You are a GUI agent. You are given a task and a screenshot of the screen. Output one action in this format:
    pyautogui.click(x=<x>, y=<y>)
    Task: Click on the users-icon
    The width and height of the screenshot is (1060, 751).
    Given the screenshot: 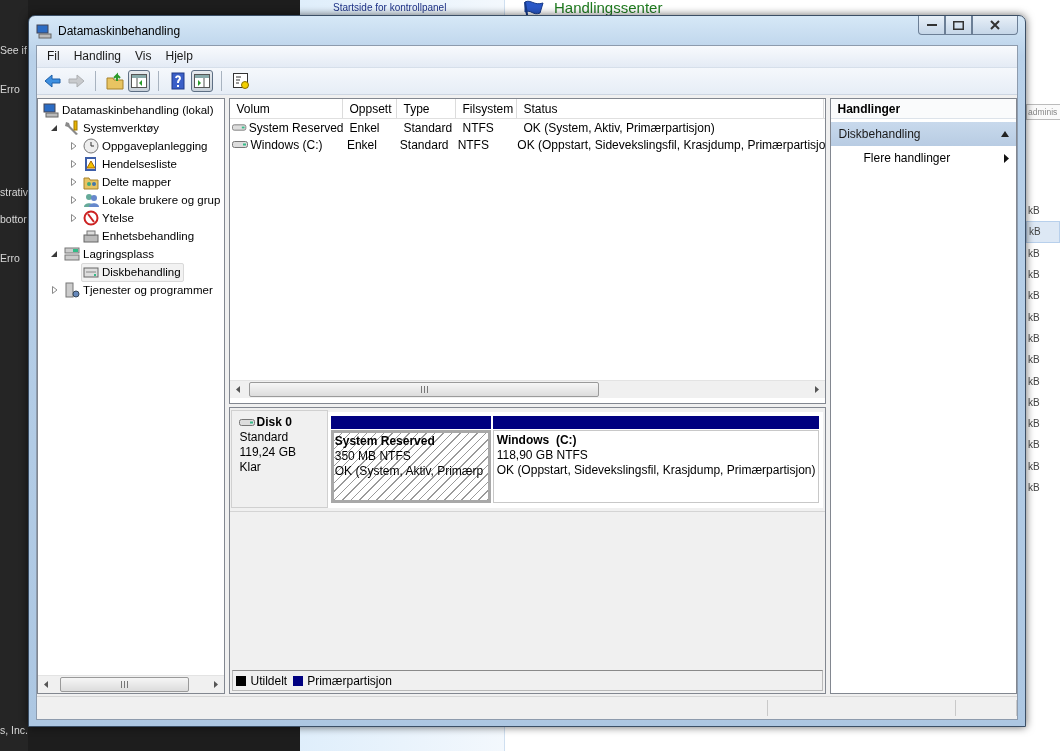 What is the action you would take?
    pyautogui.click(x=91, y=200)
    